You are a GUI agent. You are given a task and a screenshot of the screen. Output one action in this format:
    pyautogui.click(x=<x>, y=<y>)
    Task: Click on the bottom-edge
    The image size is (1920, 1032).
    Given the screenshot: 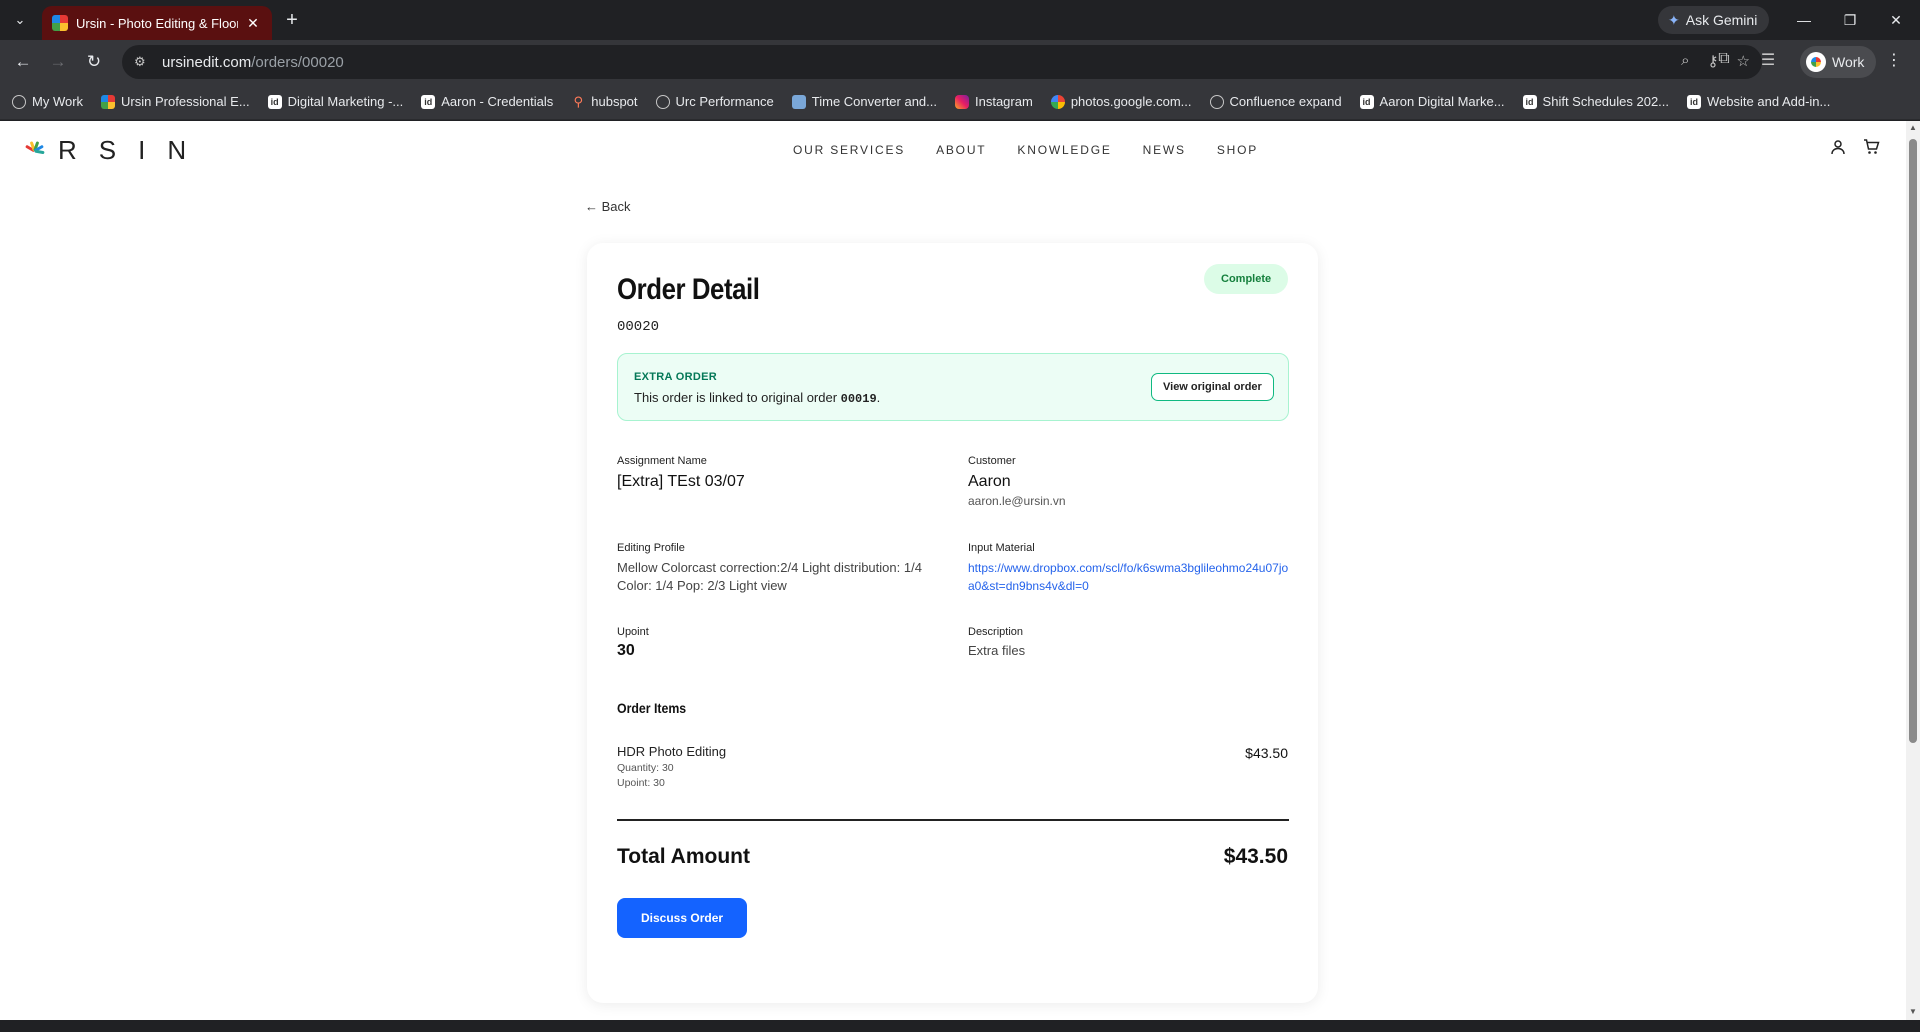 What is the action you would take?
    pyautogui.click(x=960, y=1026)
    